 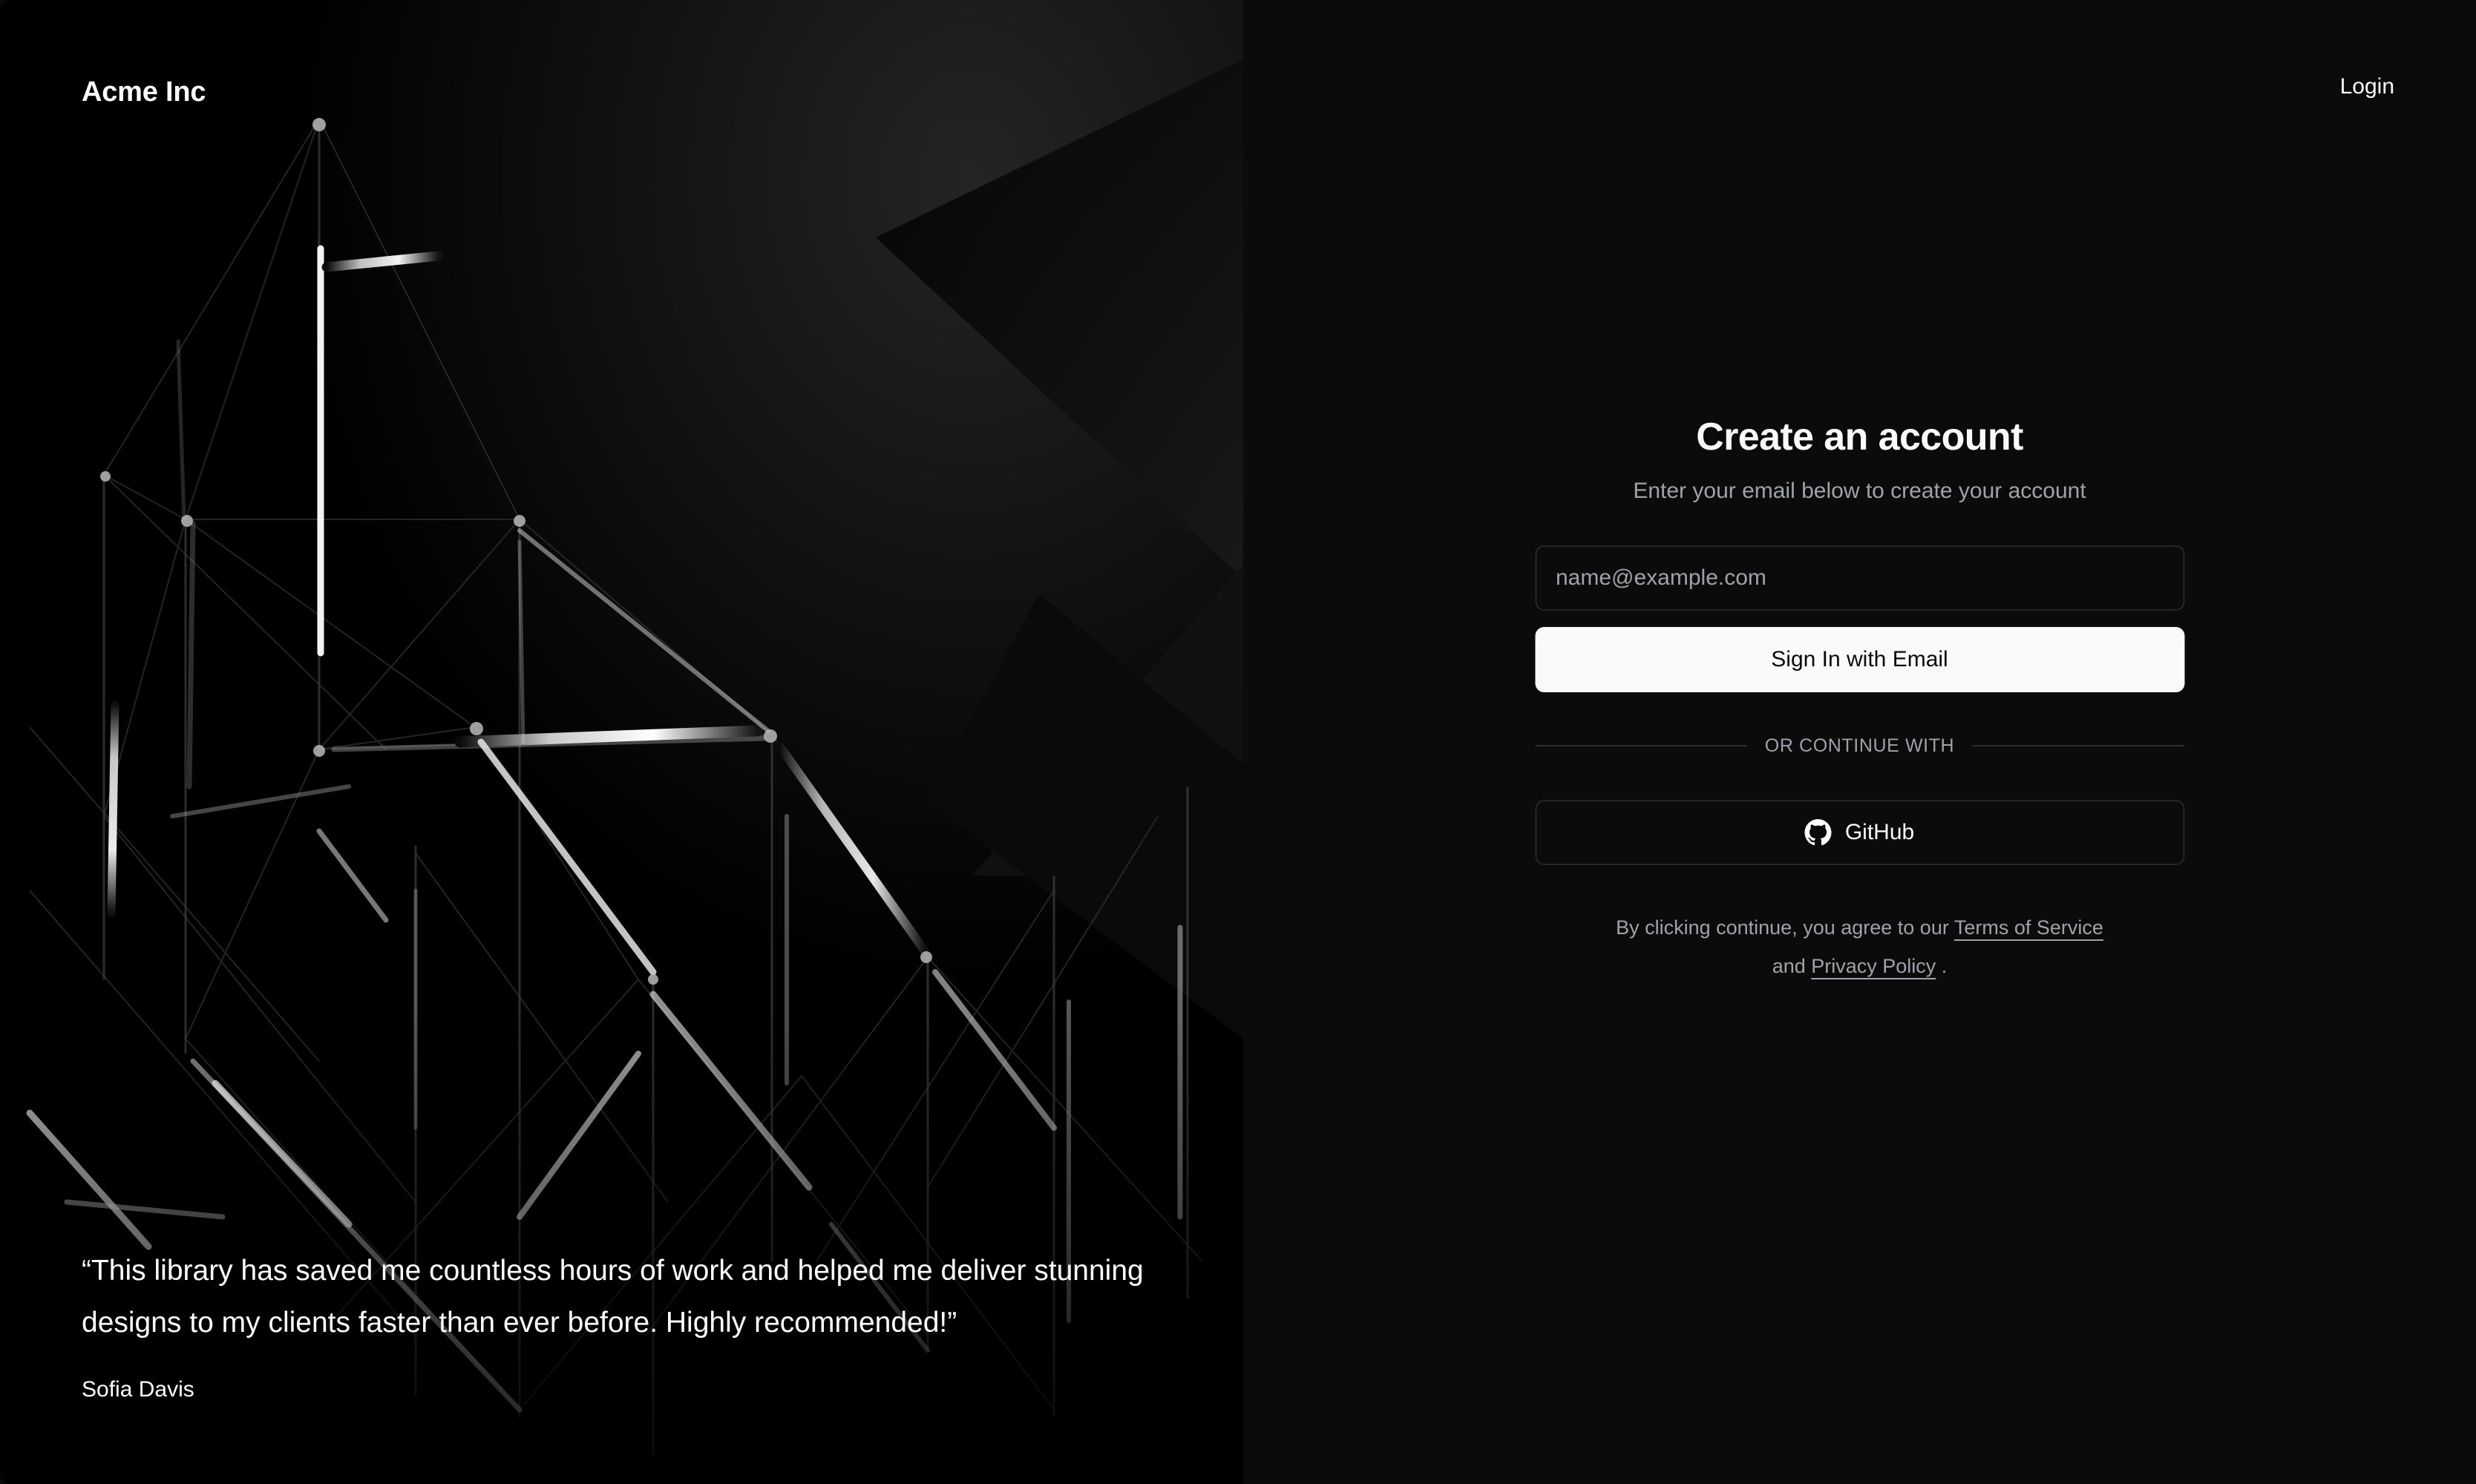 I want to click on divider: OR CONTINUE WITH, so click(x=1860, y=746).